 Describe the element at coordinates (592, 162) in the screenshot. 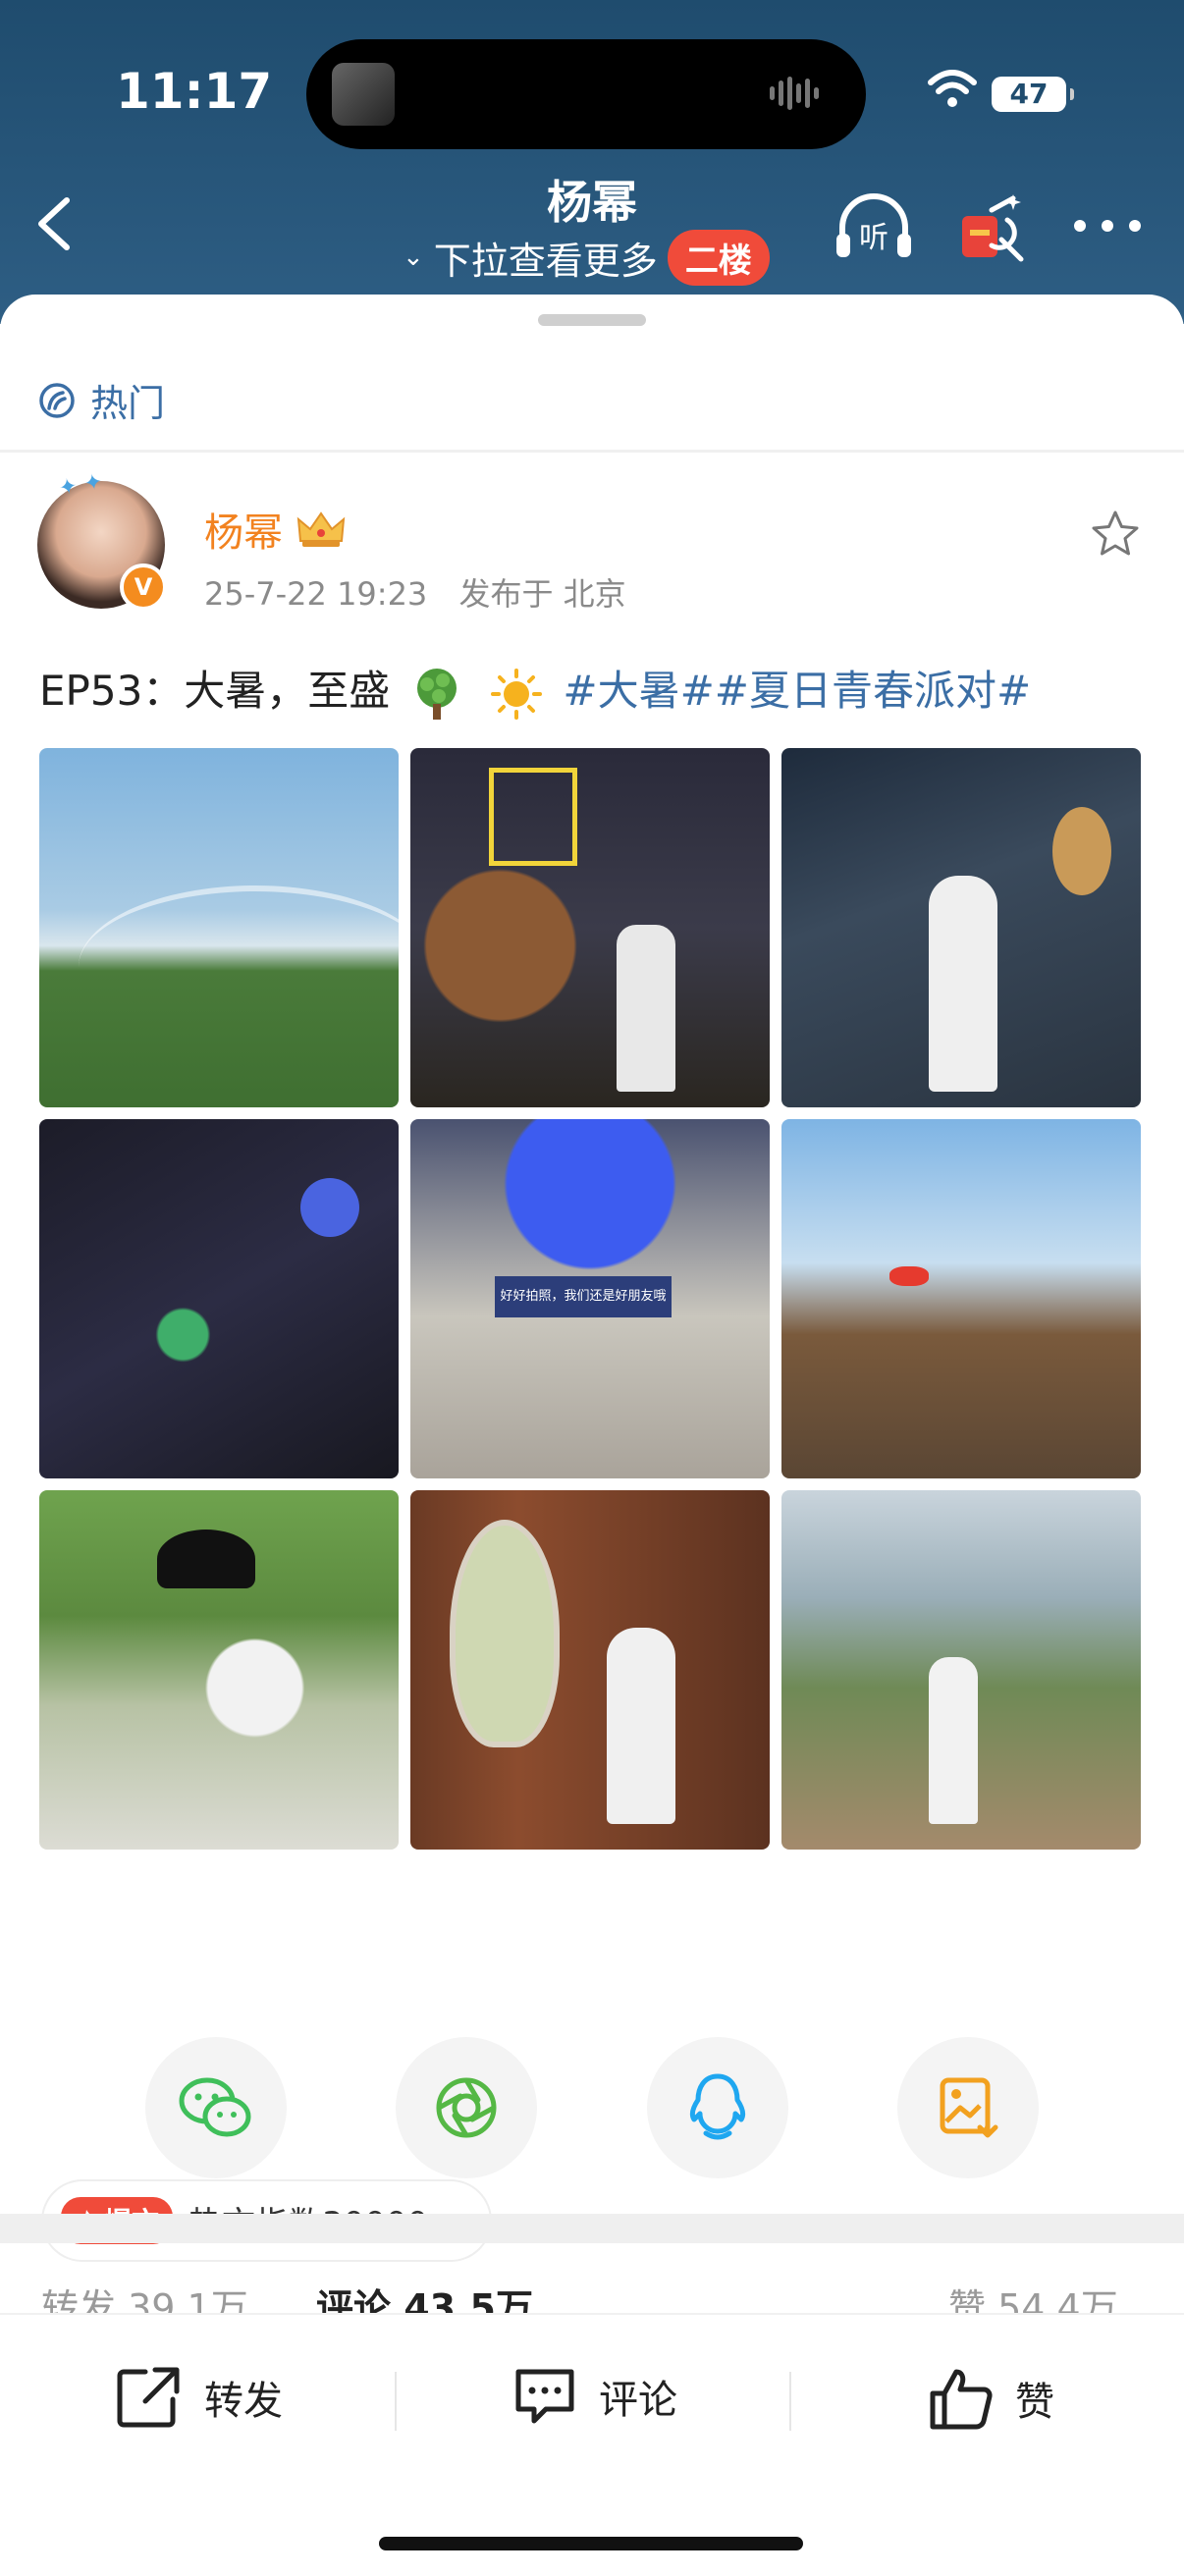

I see `top-header: 11:17 47 杨幂 ⌄ 下拉查看更多 二楼 听` at that location.